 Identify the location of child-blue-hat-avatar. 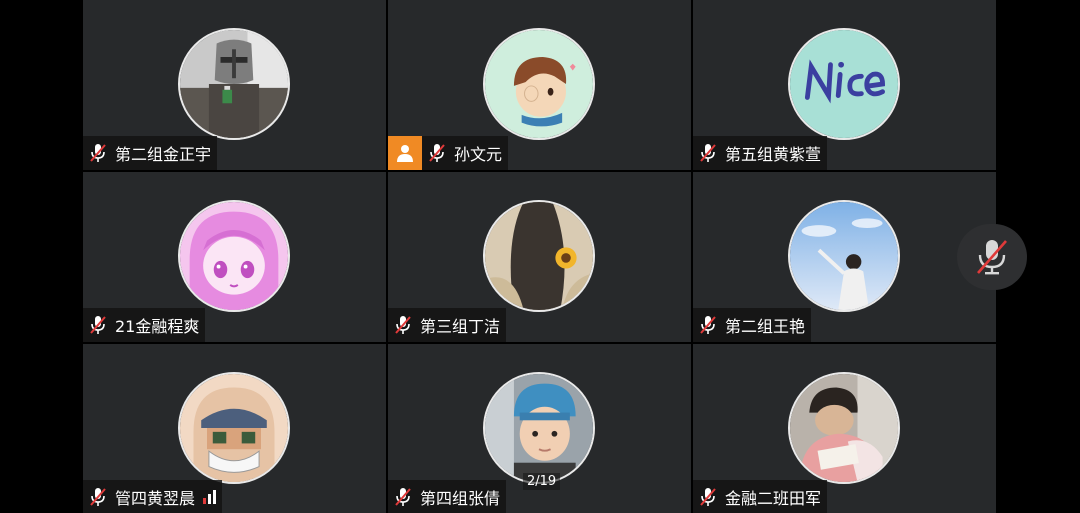
(539, 428).